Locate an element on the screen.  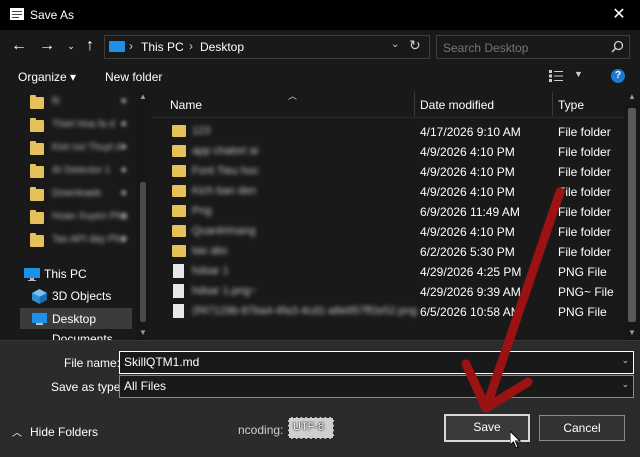
command-bar: Organize ▾ New folder is located at coordinates (320, 77).